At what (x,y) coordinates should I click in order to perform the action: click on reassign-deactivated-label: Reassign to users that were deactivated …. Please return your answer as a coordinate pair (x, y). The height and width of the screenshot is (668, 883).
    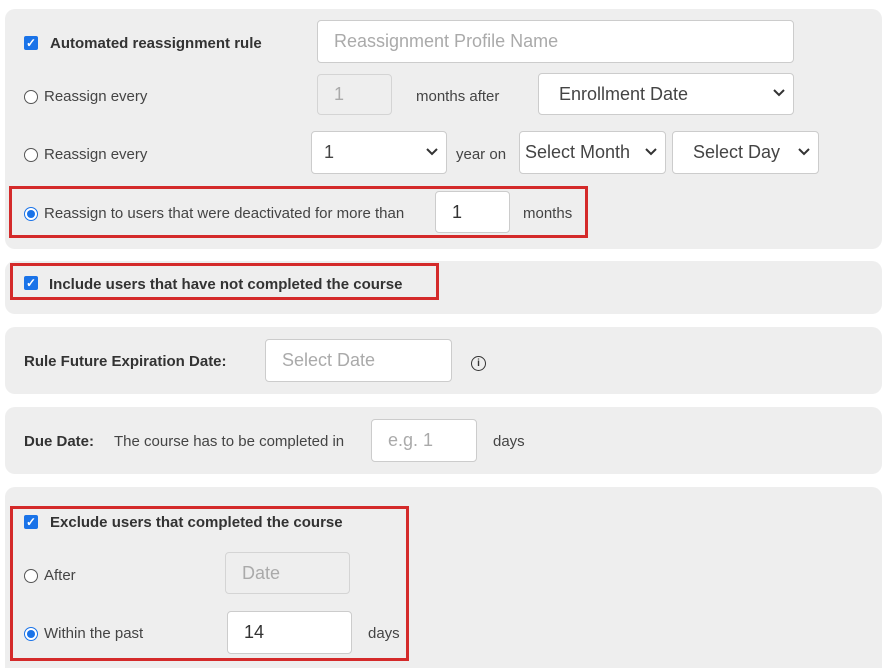
    Looking at the image, I should click on (224, 213).